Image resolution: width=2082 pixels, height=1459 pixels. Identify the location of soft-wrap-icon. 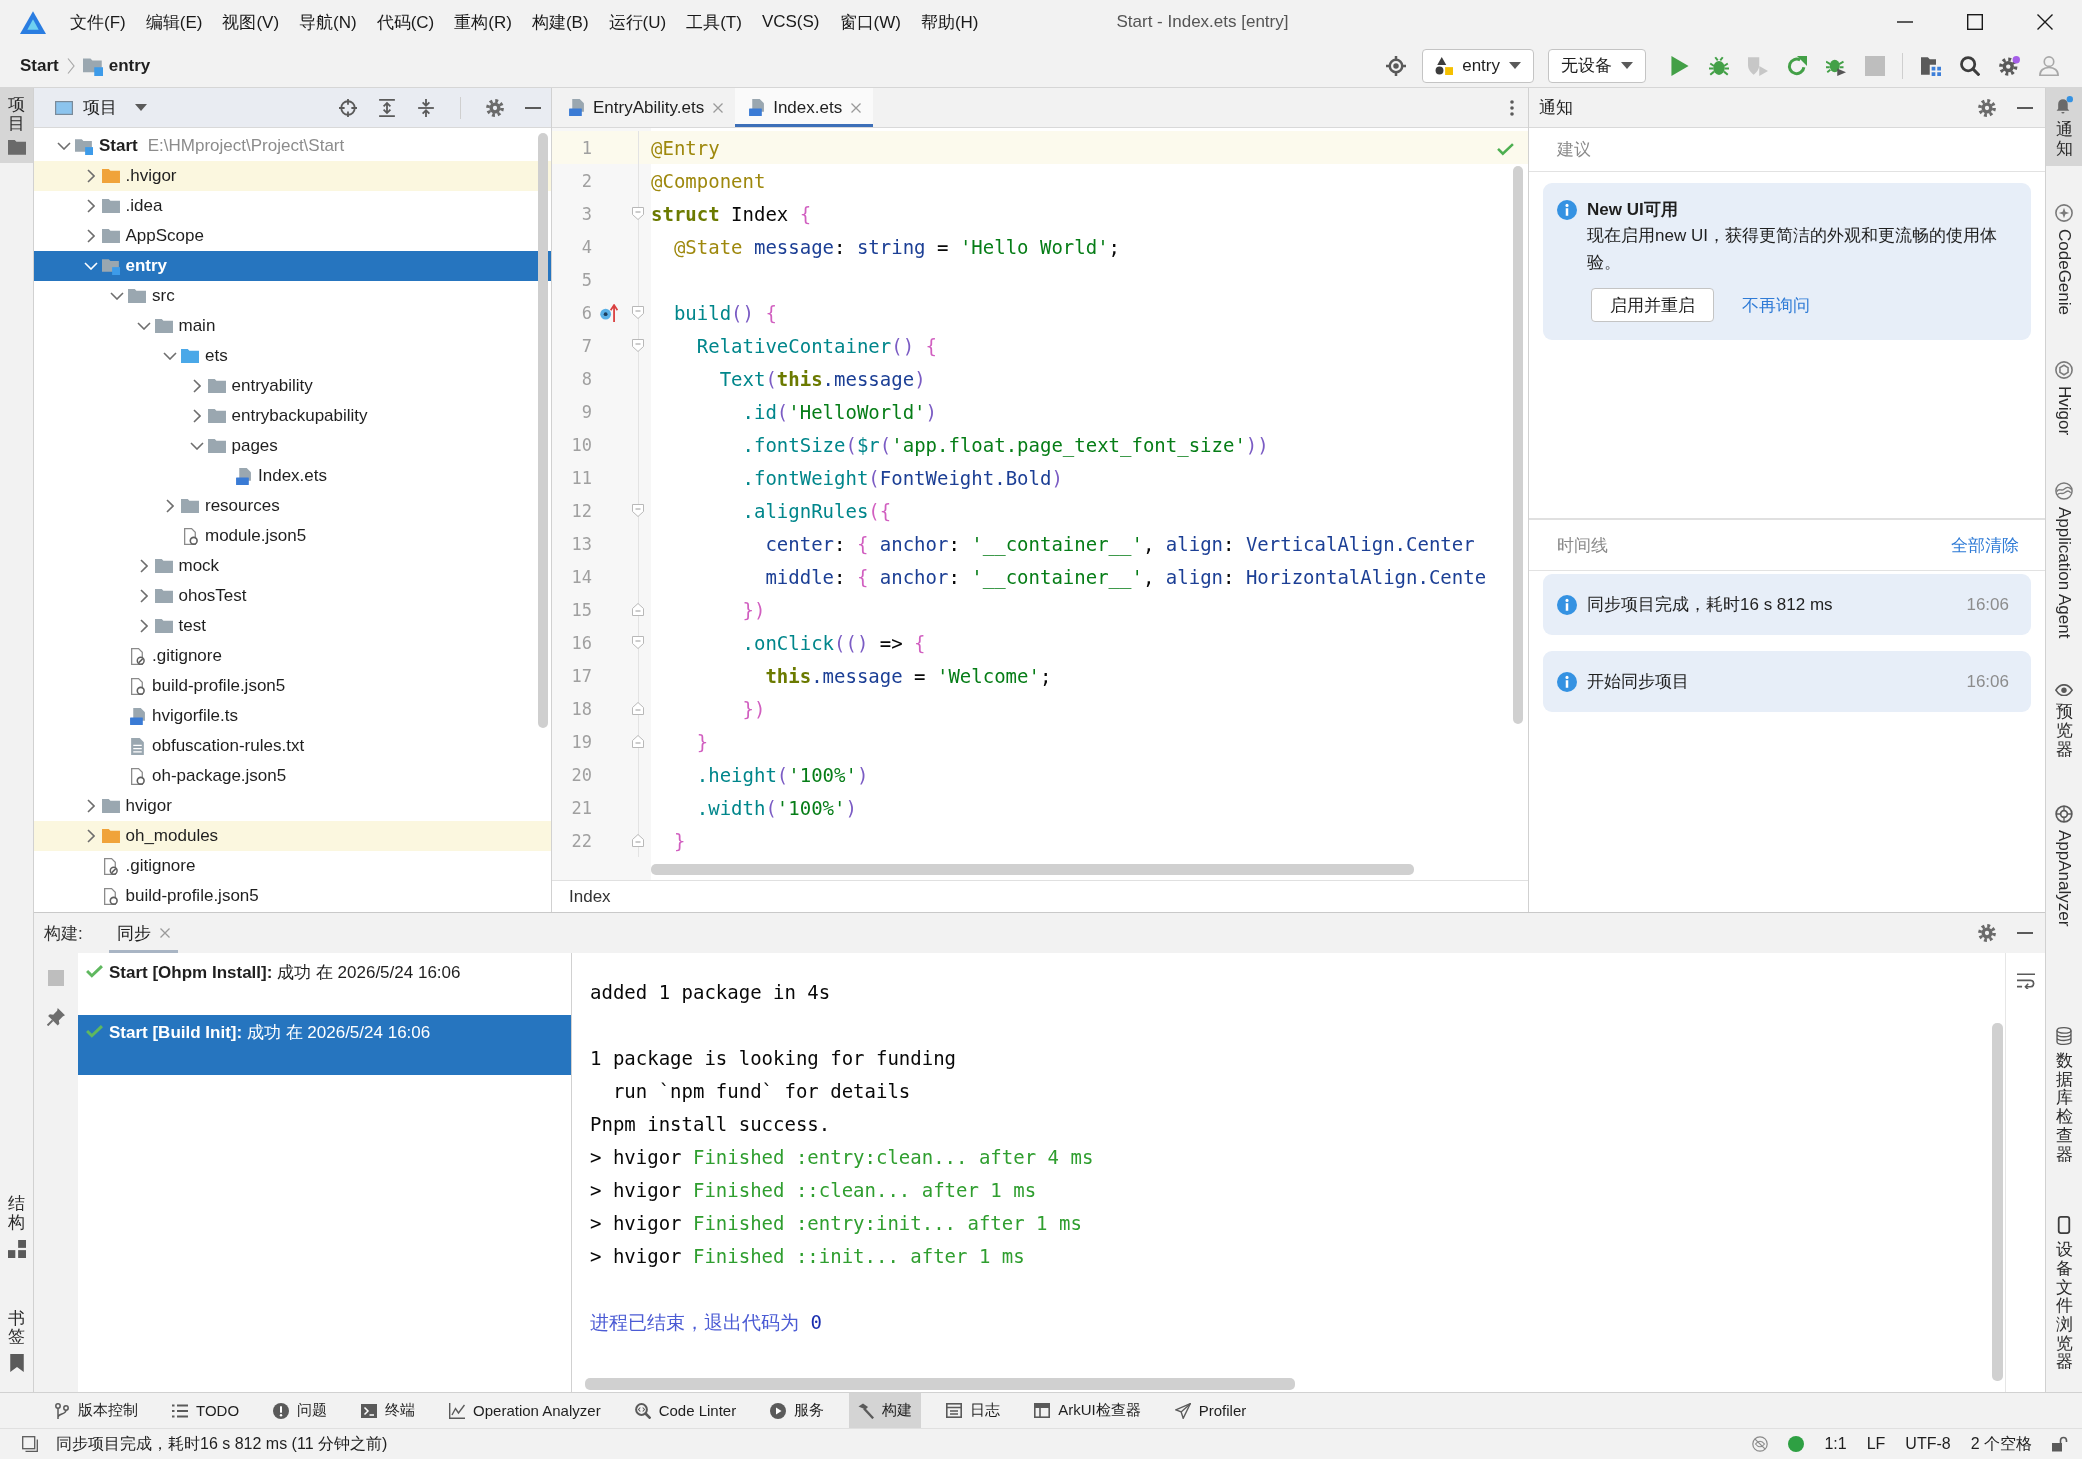
(2025, 981).